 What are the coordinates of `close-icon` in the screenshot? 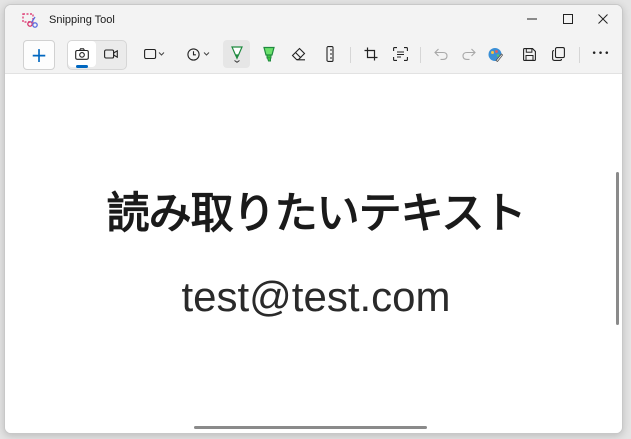 It's located at (603, 19).